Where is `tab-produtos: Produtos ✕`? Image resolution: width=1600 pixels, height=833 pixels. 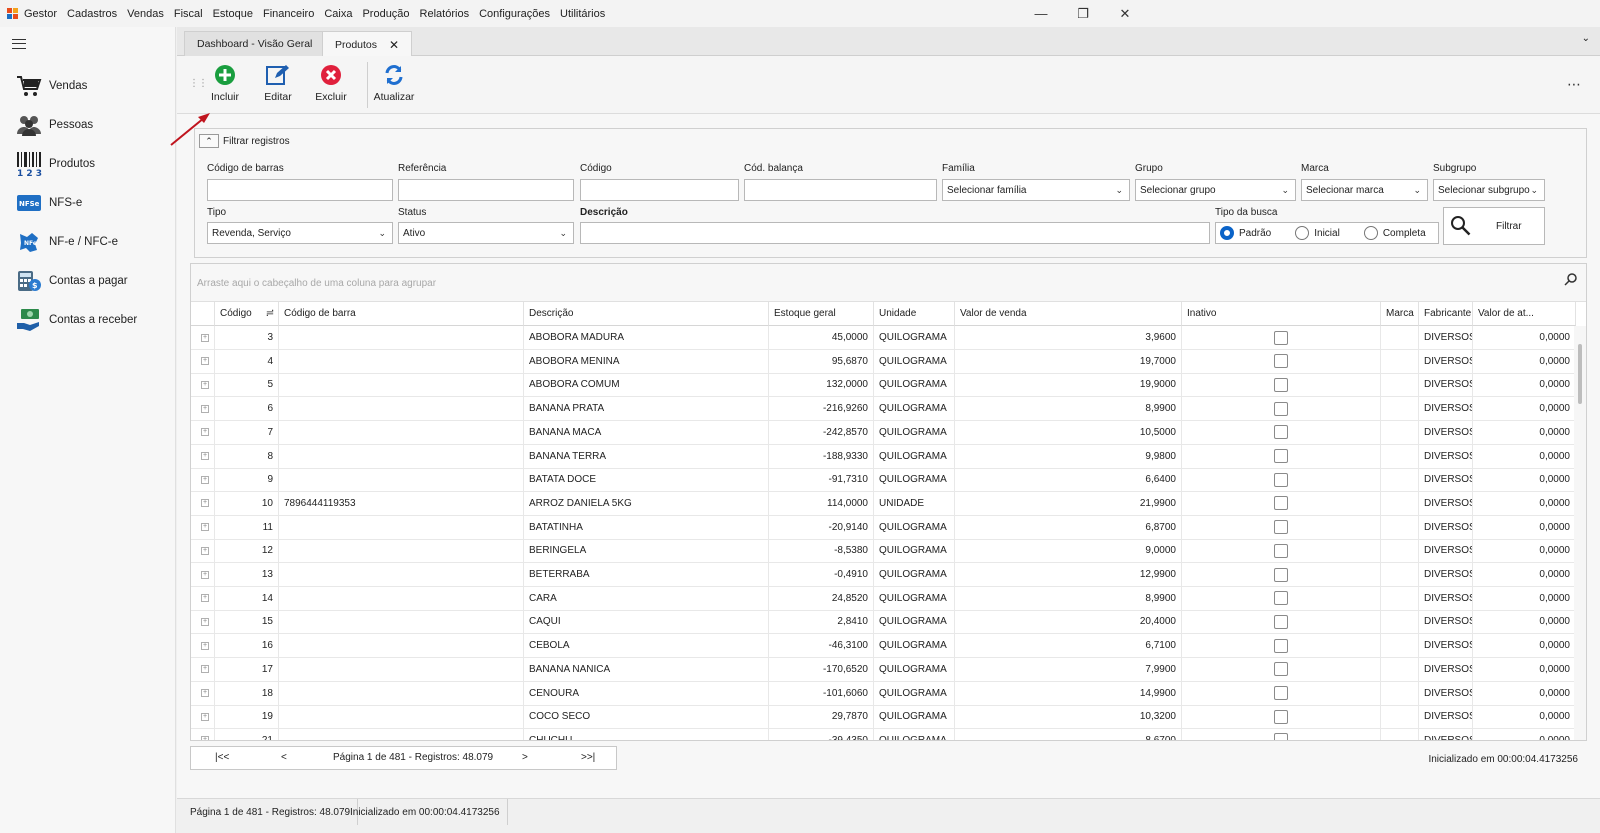 tab-produtos: Produtos ✕ is located at coordinates (367, 44).